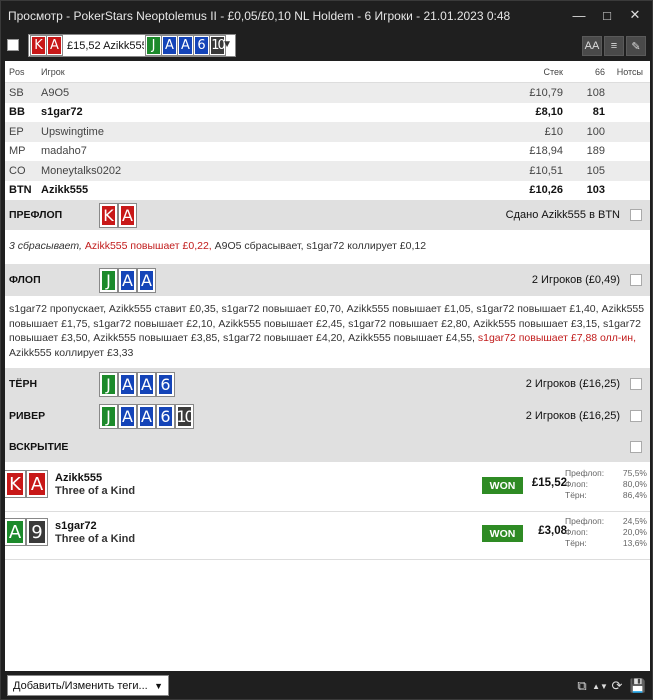  What do you see at coordinates (595, 151) in the screenshot?
I see `cell-c66: 189` at bounding box center [595, 151].